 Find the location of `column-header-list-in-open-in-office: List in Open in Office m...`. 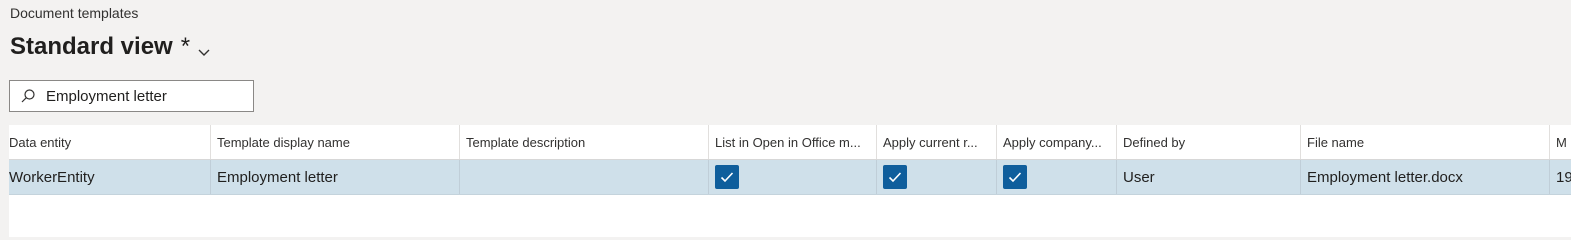

column-header-list-in-open-in-office: List in Open in Office m... is located at coordinates (793, 142).